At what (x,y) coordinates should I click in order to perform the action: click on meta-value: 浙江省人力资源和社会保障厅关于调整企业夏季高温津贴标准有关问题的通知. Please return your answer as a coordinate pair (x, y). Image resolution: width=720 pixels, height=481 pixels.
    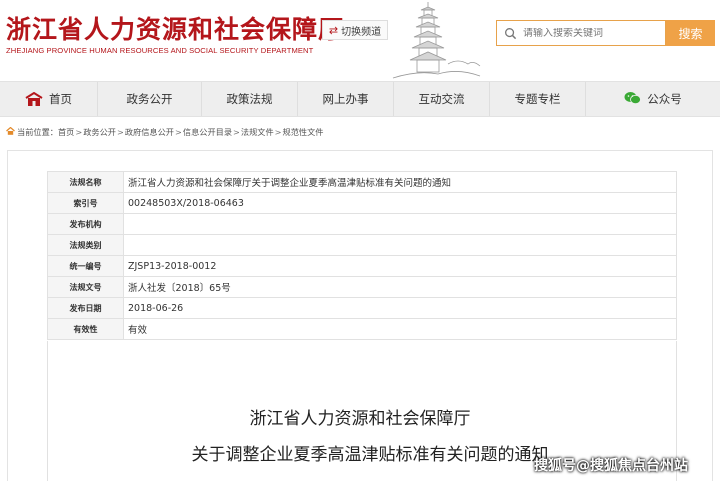
    Looking at the image, I should click on (400, 182).